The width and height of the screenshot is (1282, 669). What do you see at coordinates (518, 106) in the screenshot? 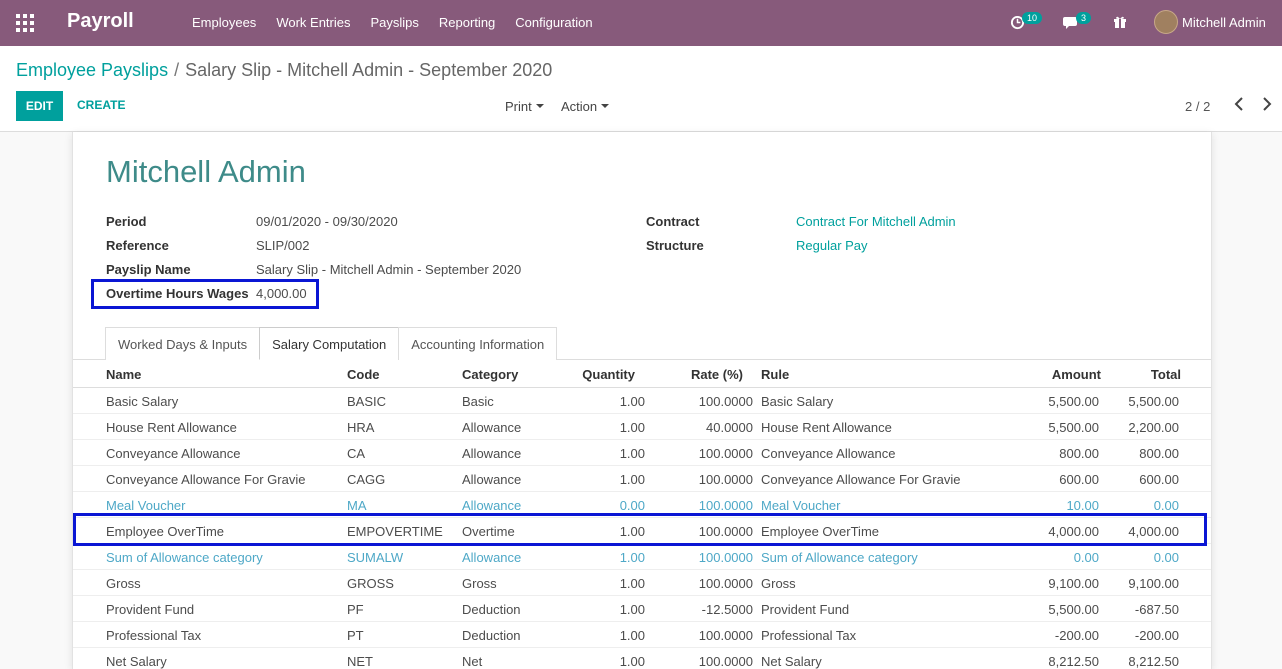
I see `print-label: Print` at bounding box center [518, 106].